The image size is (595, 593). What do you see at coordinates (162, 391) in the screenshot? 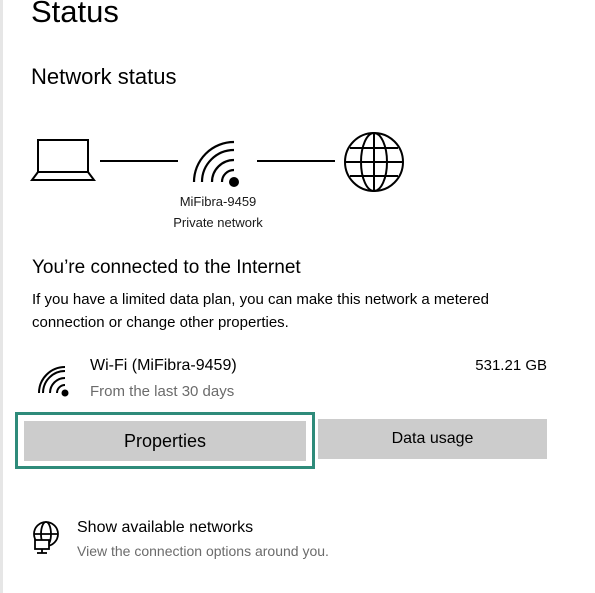
I see `connection-period: From the last 30 days` at bounding box center [162, 391].